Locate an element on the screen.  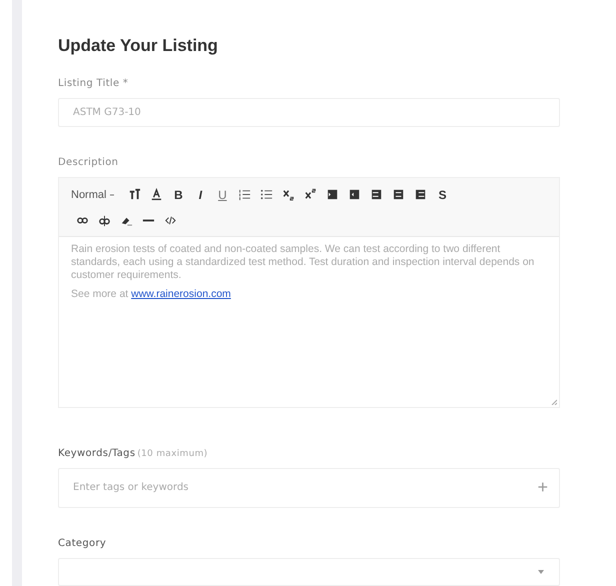
ordered-list-icon is located at coordinates (244, 194).